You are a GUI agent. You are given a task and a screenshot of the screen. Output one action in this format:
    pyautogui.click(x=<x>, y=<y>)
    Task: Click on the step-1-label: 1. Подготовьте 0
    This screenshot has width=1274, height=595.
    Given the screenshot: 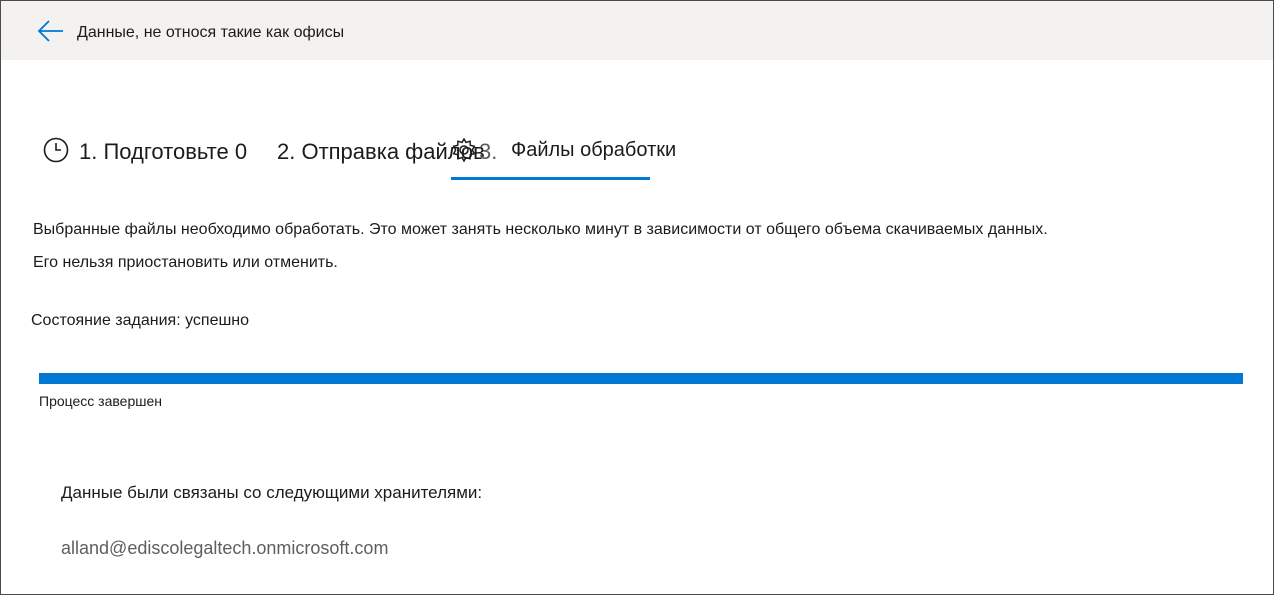 What is the action you would take?
    pyautogui.click(x=163, y=151)
    